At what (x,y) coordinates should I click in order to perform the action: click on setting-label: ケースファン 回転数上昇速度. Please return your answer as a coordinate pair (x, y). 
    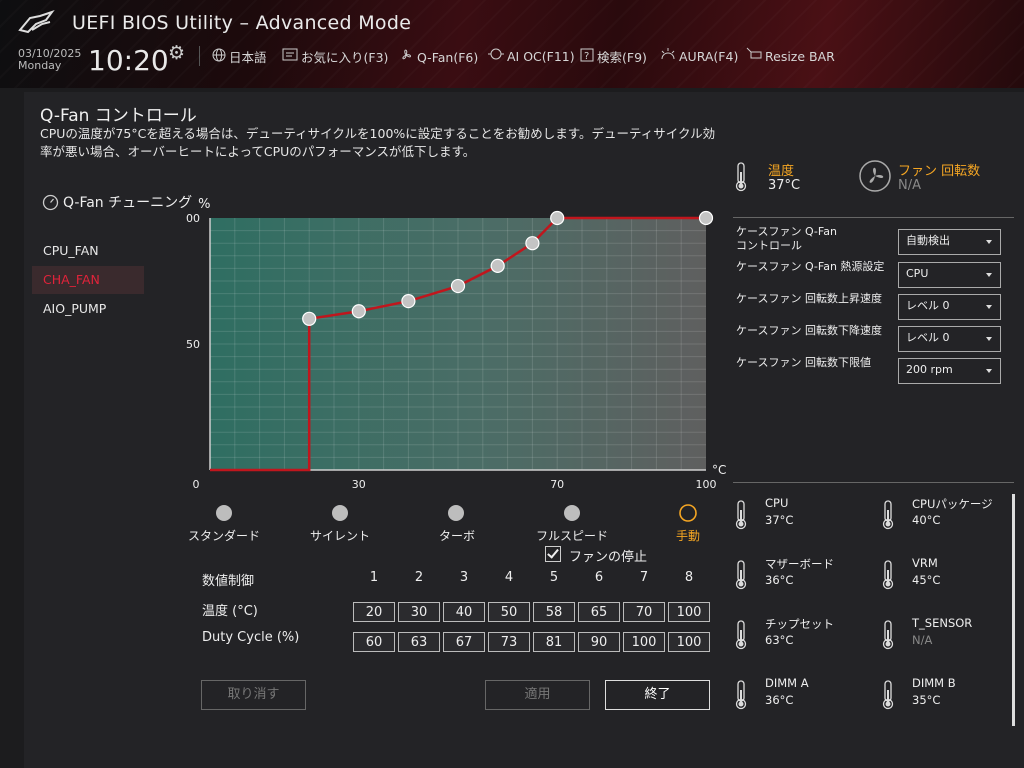
    Looking at the image, I should click on (809, 298).